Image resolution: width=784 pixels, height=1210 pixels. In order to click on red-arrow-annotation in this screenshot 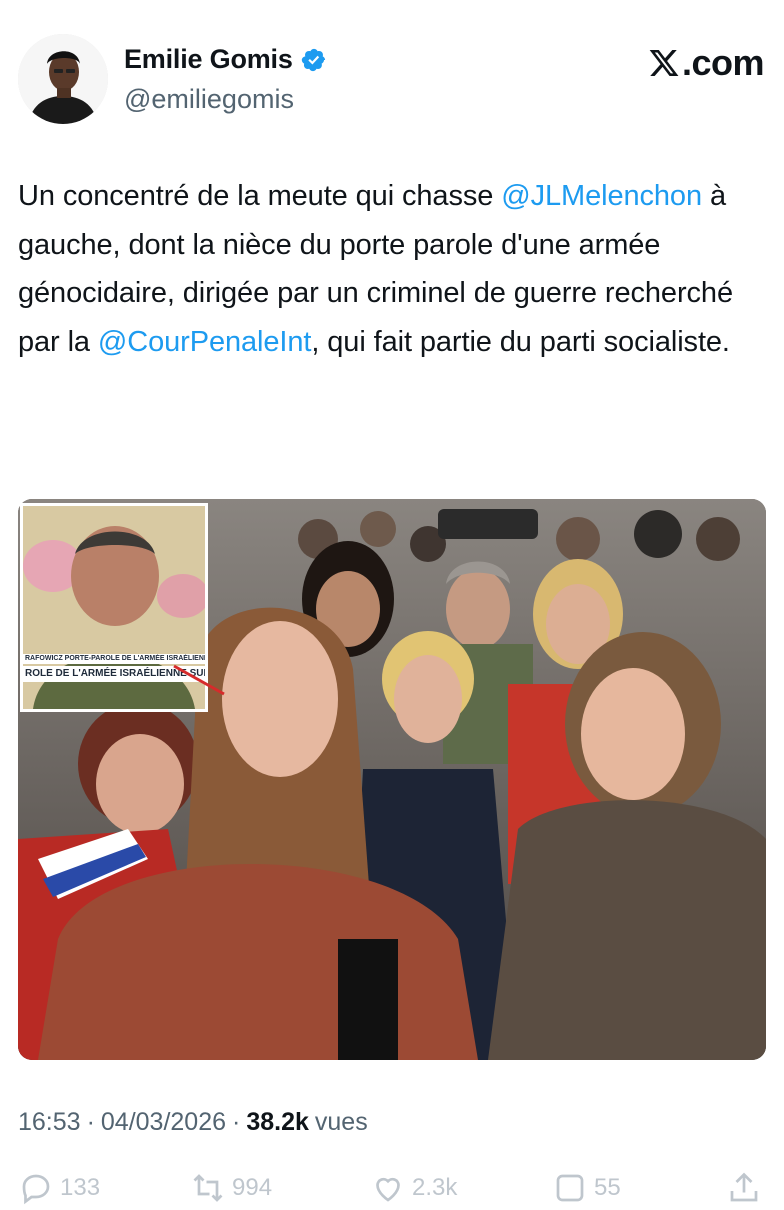, I will do `click(199, 680)`.